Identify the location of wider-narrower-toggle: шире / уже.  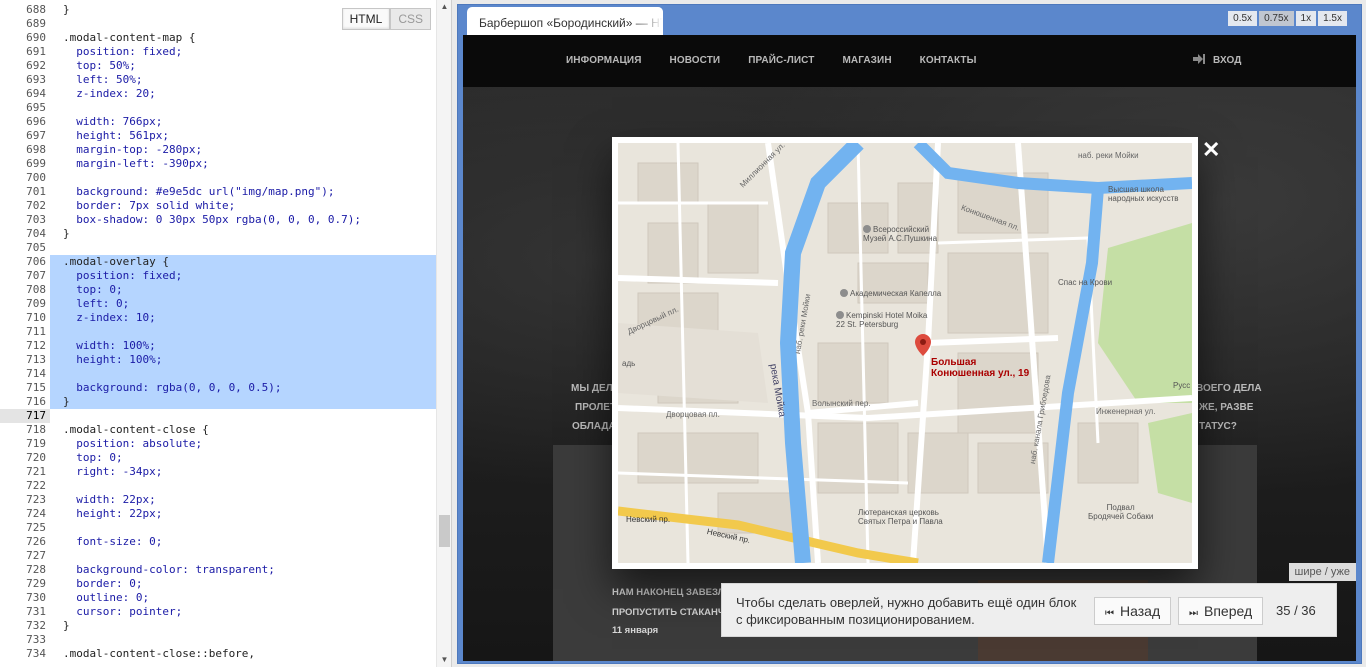
(1322, 572).